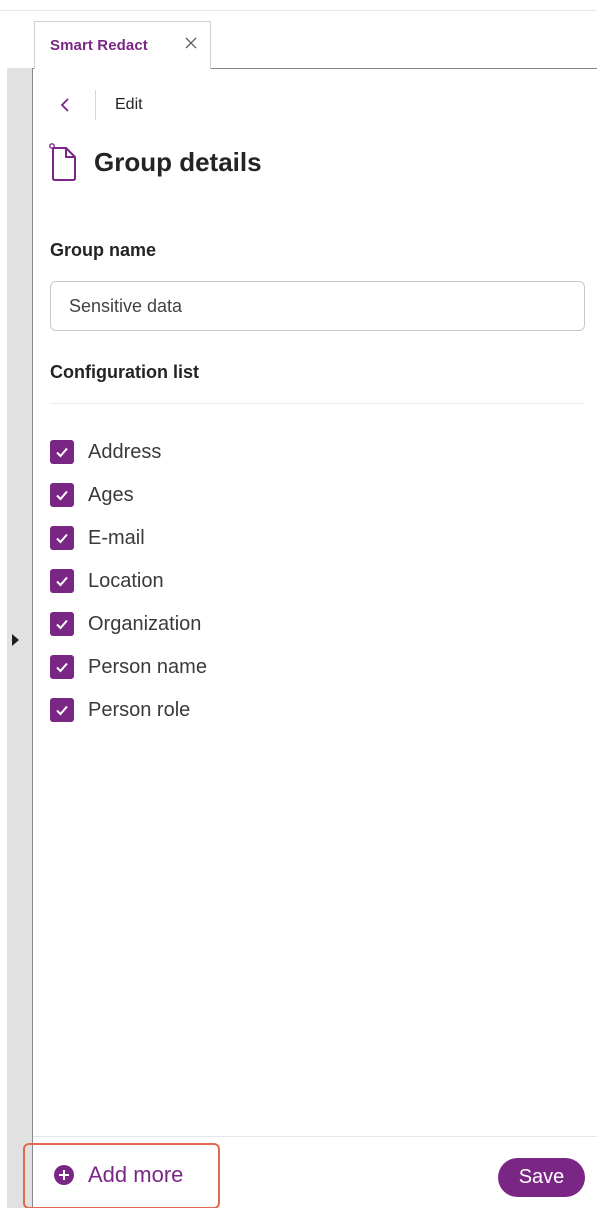 This screenshot has height=1208, width=597. Describe the element at coordinates (116, 538) in the screenshot. I see `config-item-label: E-mail` at that location.